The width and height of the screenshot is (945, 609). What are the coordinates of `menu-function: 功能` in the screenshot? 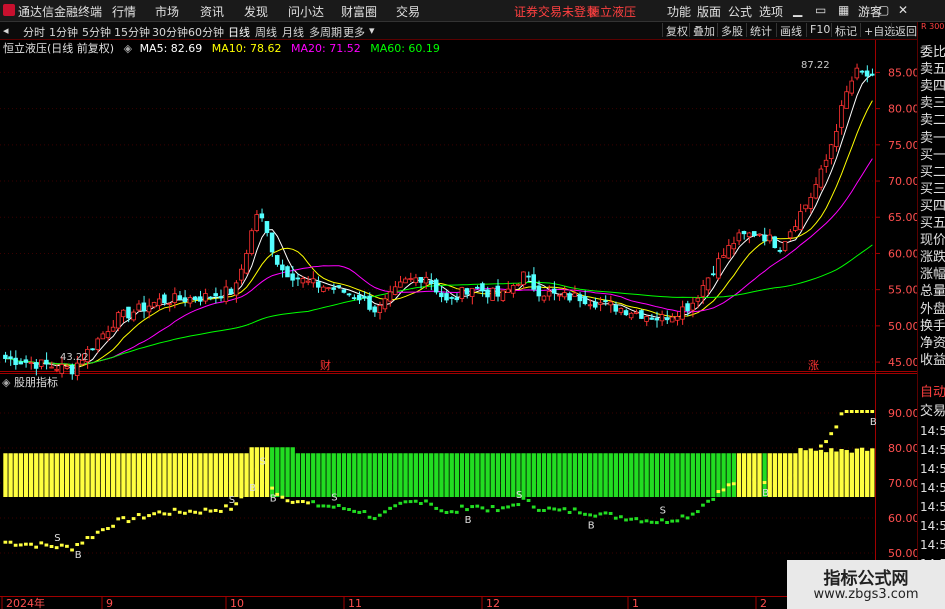 It's located at (679, 11).